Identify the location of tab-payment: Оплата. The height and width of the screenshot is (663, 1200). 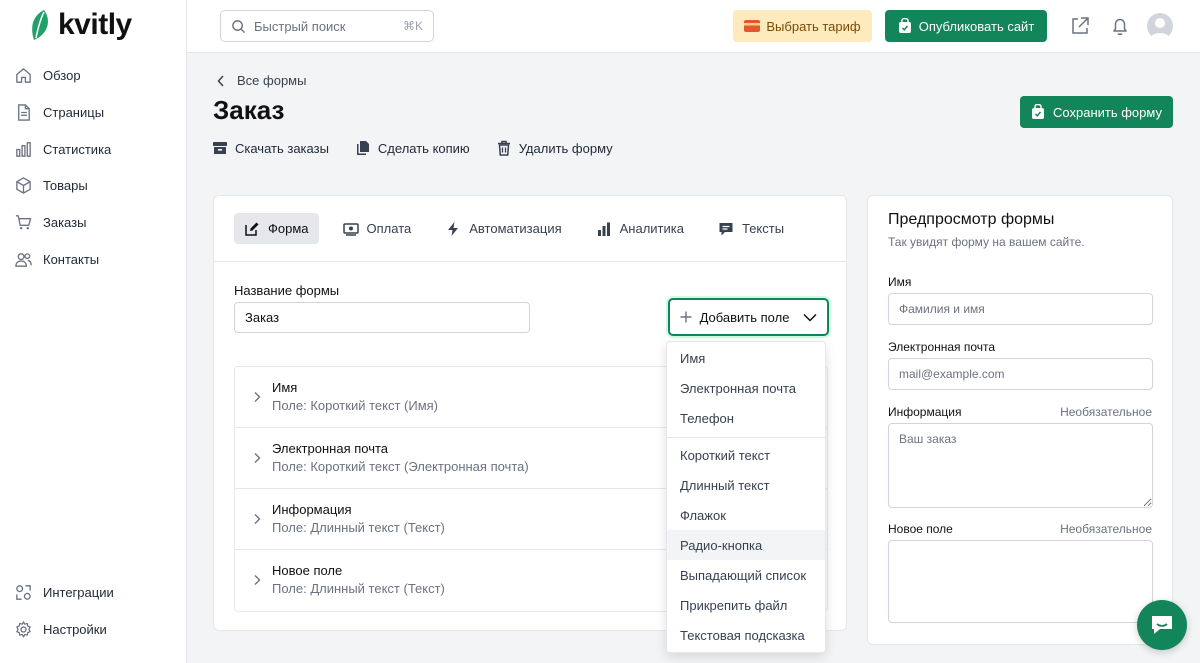
(377, 228).